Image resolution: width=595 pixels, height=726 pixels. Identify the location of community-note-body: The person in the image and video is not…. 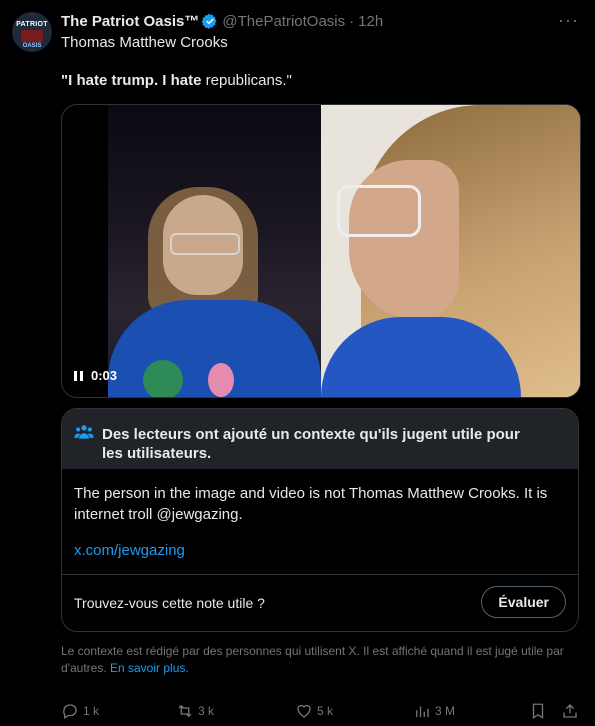
(311, 504).